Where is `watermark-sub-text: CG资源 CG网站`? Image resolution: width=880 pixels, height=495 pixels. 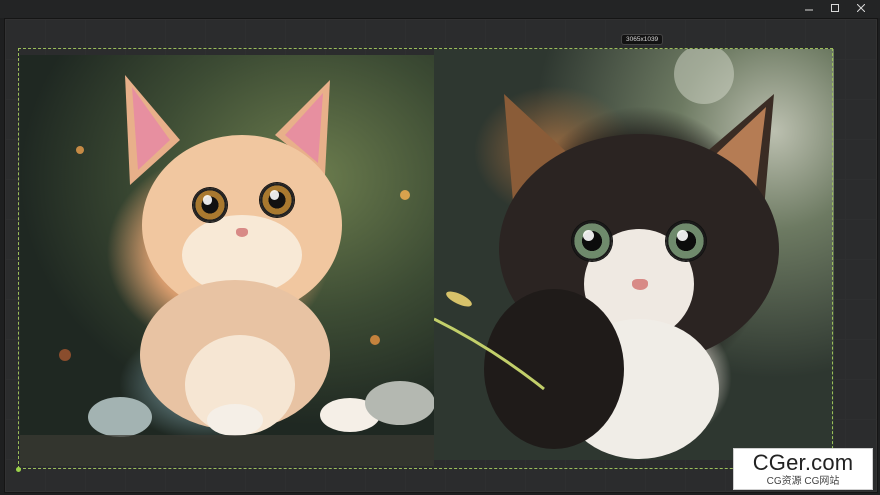
watermark-sub-text: CG资源 CG网站 is located at coordinates (803, 481).